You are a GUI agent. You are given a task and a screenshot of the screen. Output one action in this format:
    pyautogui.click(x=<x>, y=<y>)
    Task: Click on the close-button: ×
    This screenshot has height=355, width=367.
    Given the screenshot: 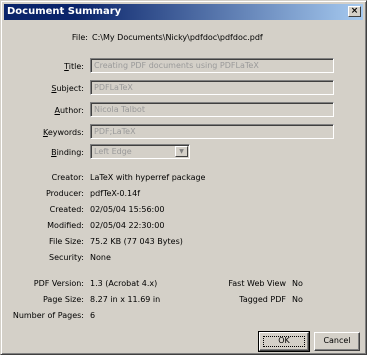 What is the action you would take?
    pyautogui.click(x=354, y=11)
    